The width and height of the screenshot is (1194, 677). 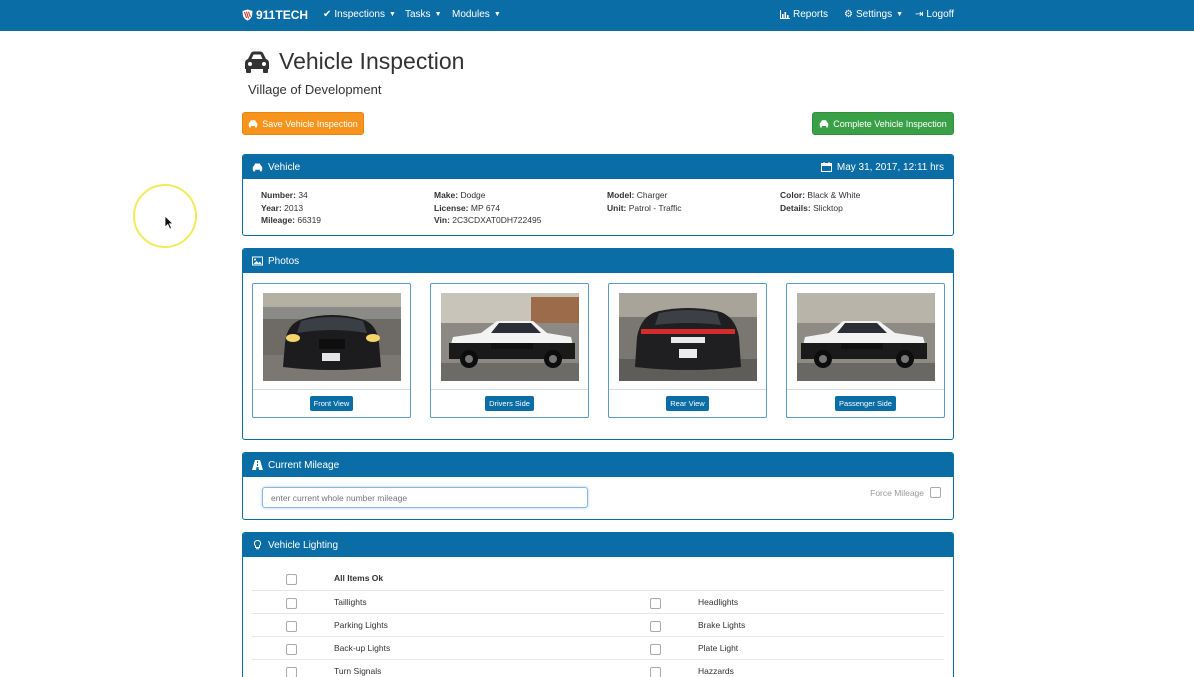 What do you see at coordinates (882, 167) in the screenshot?
I see `inspection-date: May 31, 2017, 12:11 hrs` at bounding box center [882, 167].